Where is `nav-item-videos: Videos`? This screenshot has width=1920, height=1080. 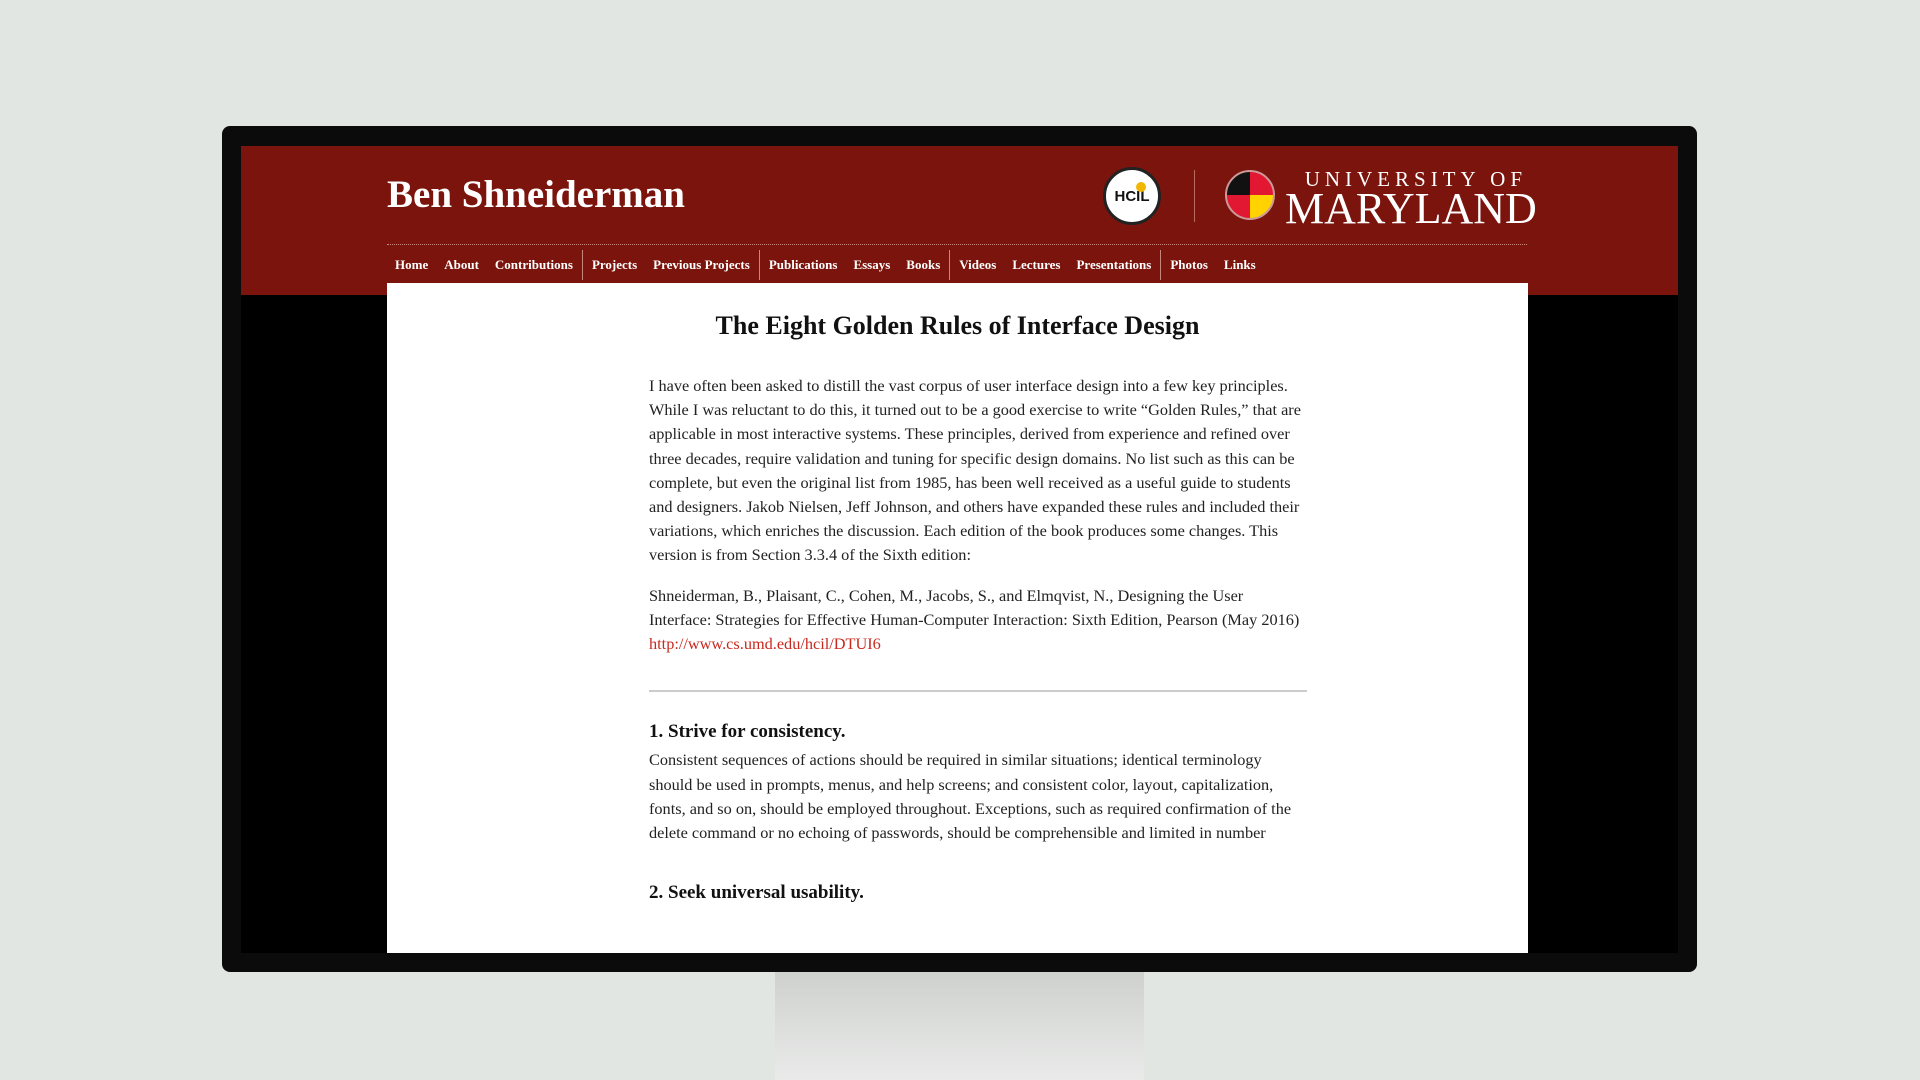 nav-item-videos: Videos is located at coordinates (977, 265).